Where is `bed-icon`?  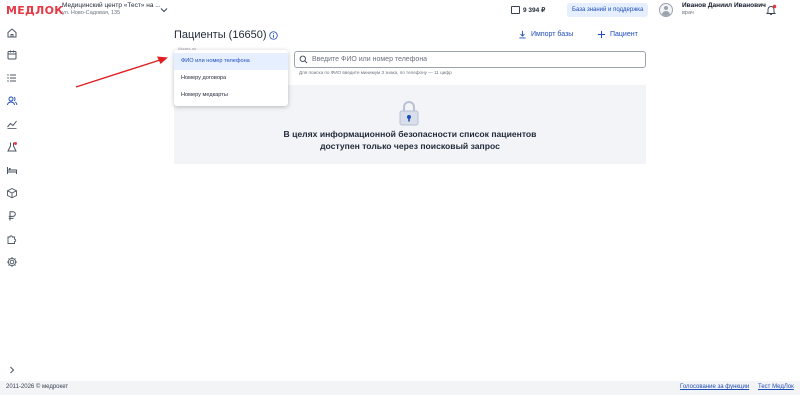 bed-icon is located at coordinates (12, 170).